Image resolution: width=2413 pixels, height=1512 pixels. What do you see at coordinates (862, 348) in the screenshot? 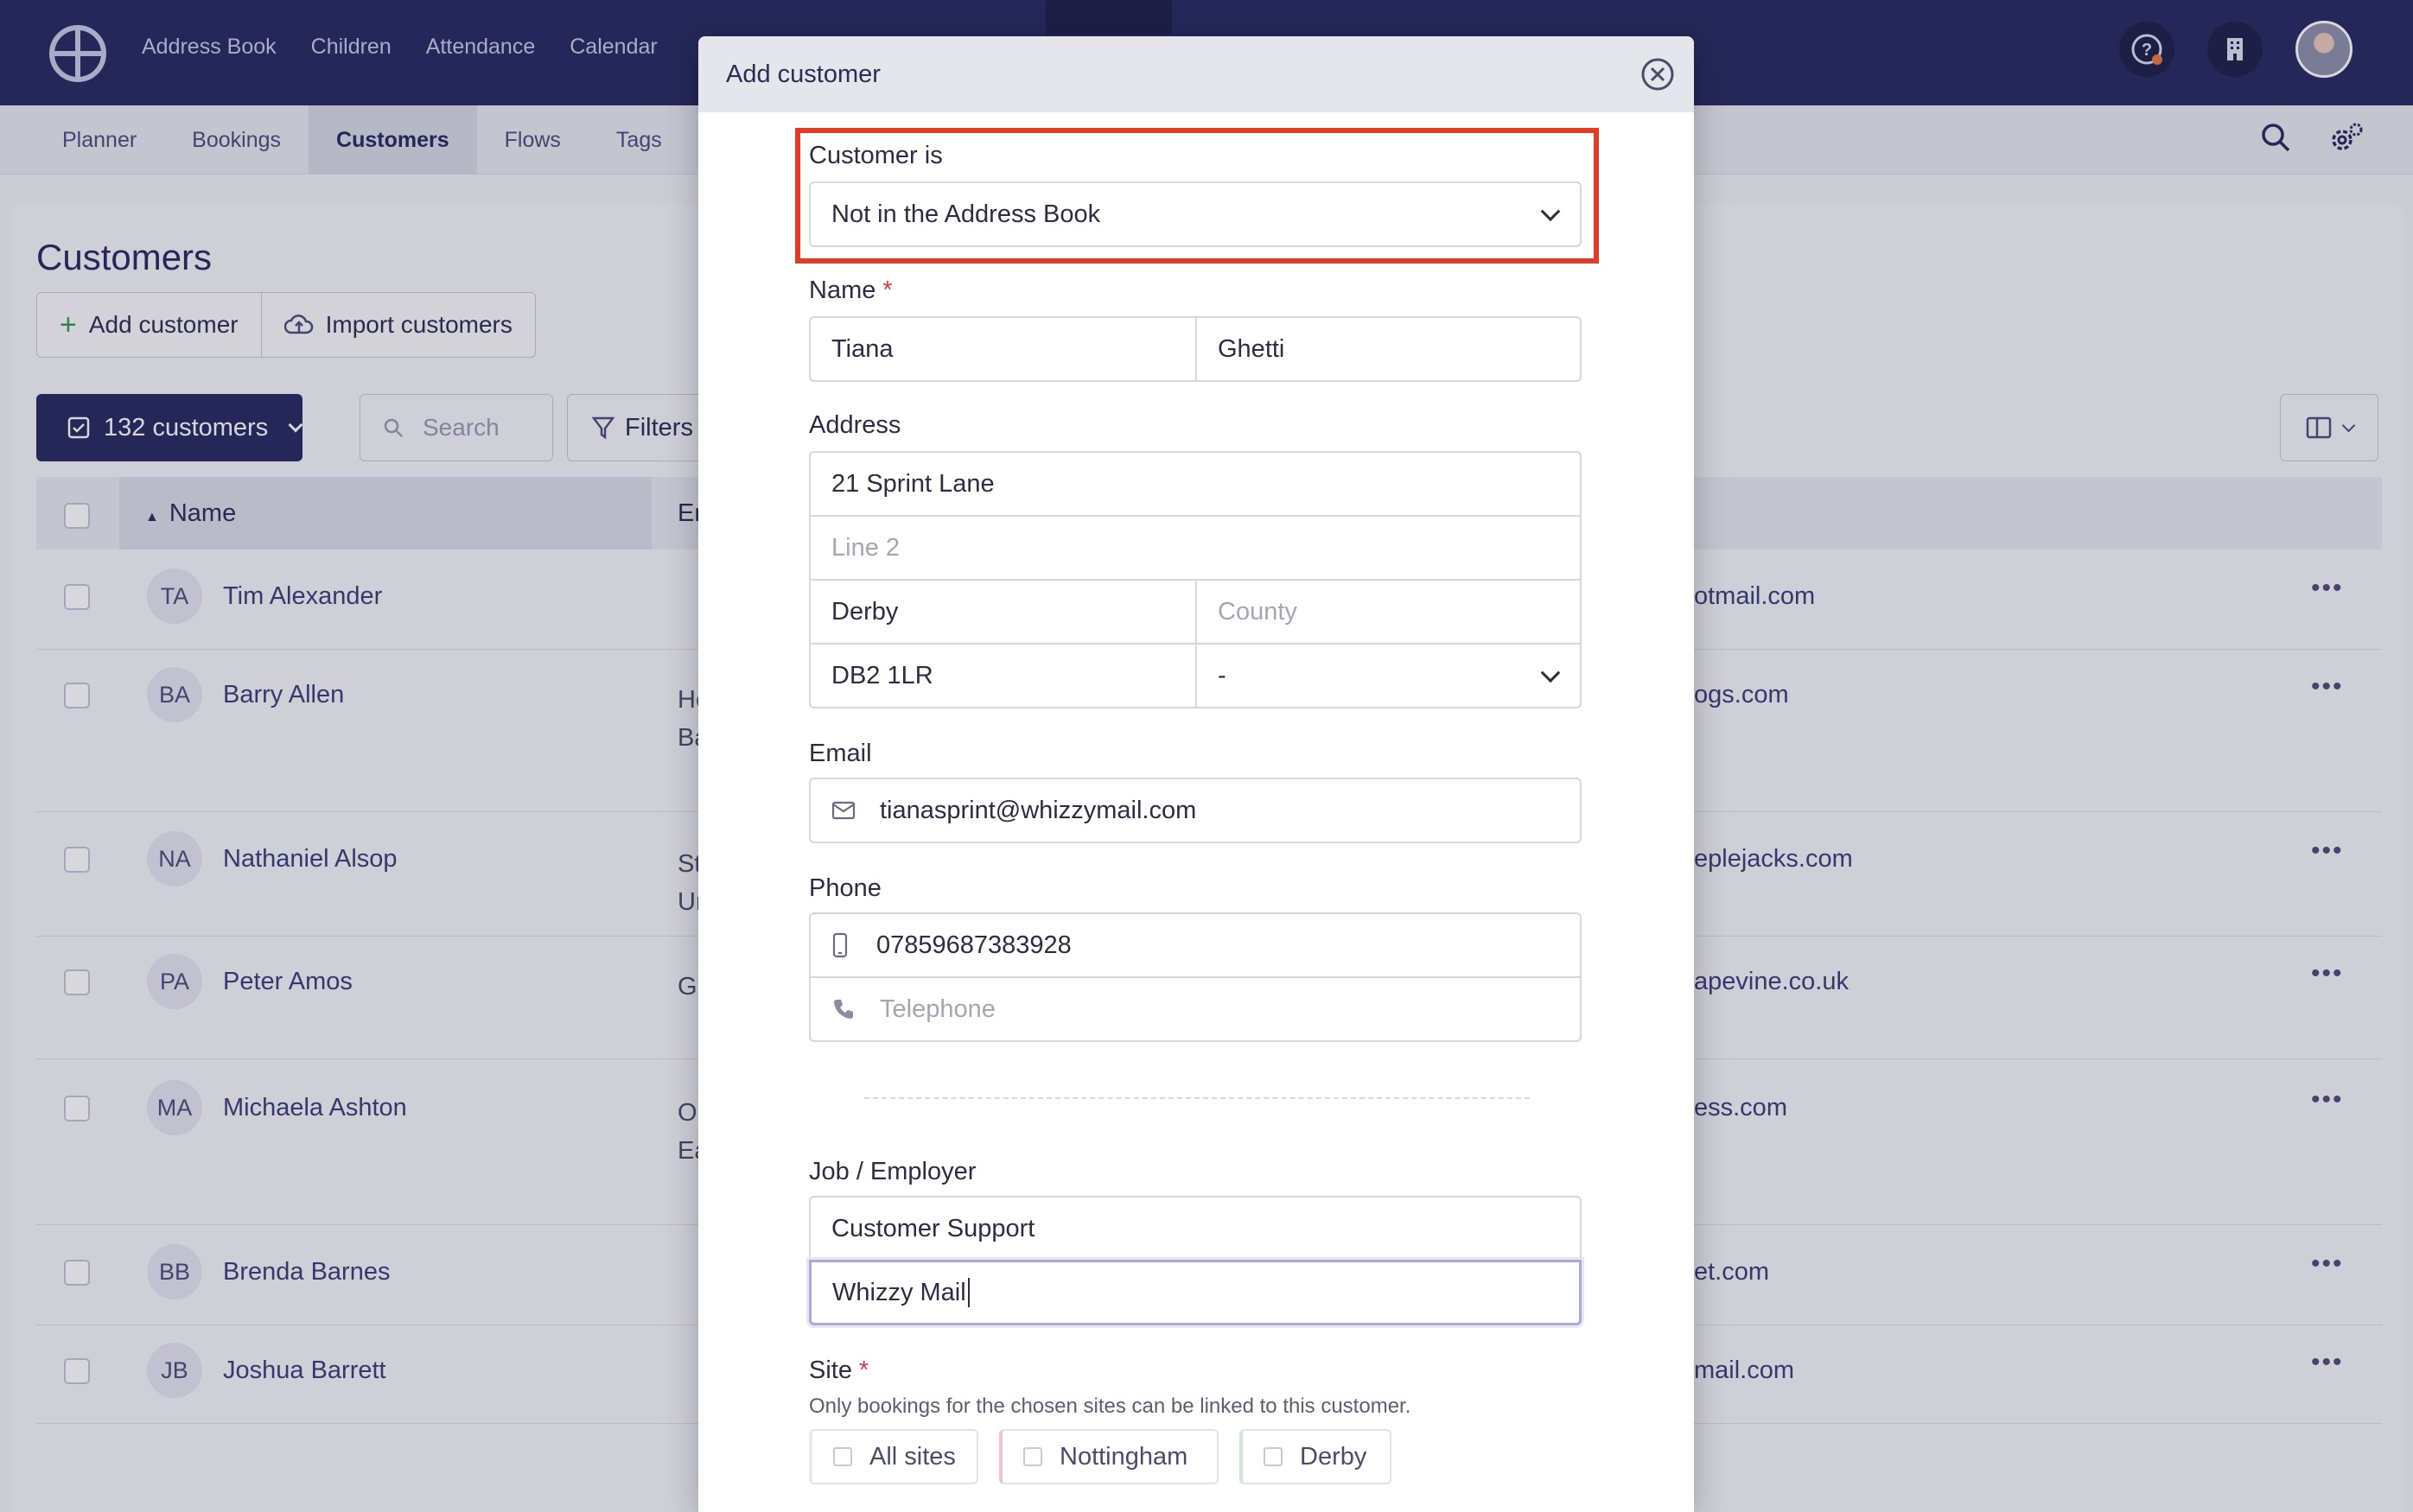
I see `first-name-value: Tiana` at bounding box center [862, 348].